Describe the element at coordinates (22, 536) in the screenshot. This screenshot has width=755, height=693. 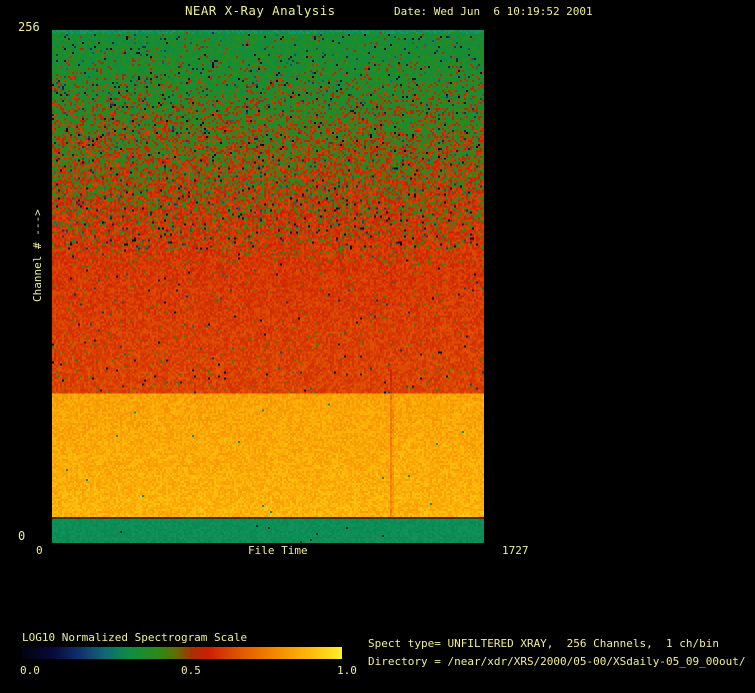
I see `y-axis-min-tick: 0` at that location.